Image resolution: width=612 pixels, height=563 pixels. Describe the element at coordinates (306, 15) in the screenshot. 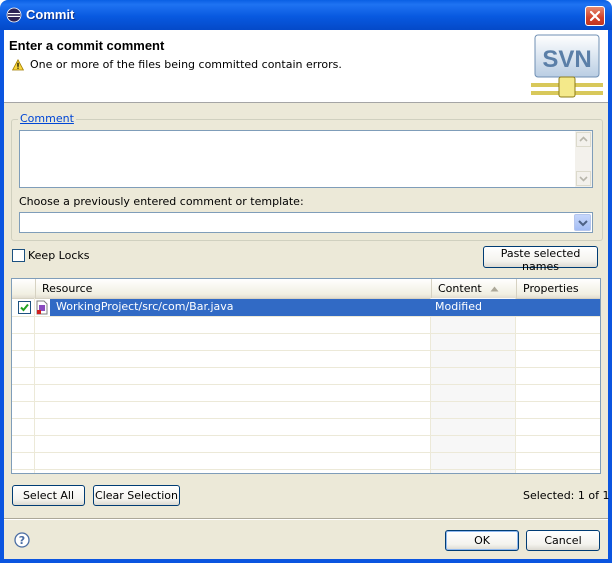

I see `title-bar: Commit` at that location.